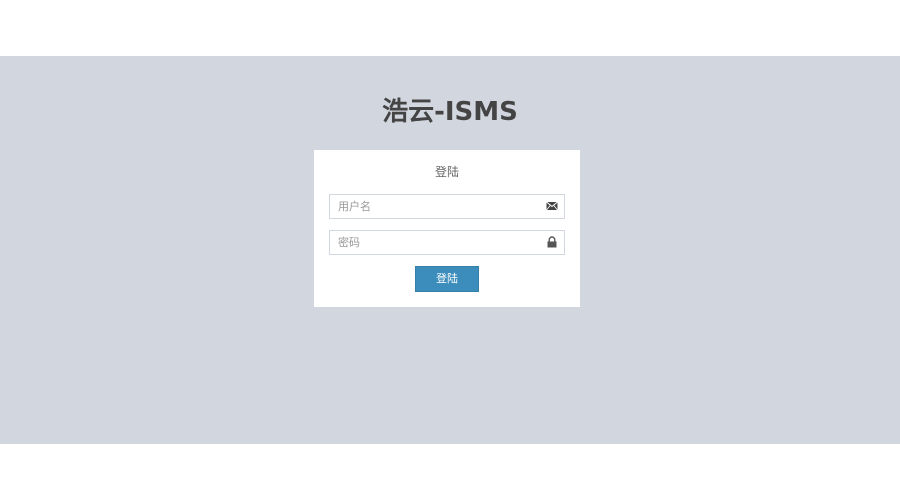  I want to click on envelope-icon, so click(552, 206).